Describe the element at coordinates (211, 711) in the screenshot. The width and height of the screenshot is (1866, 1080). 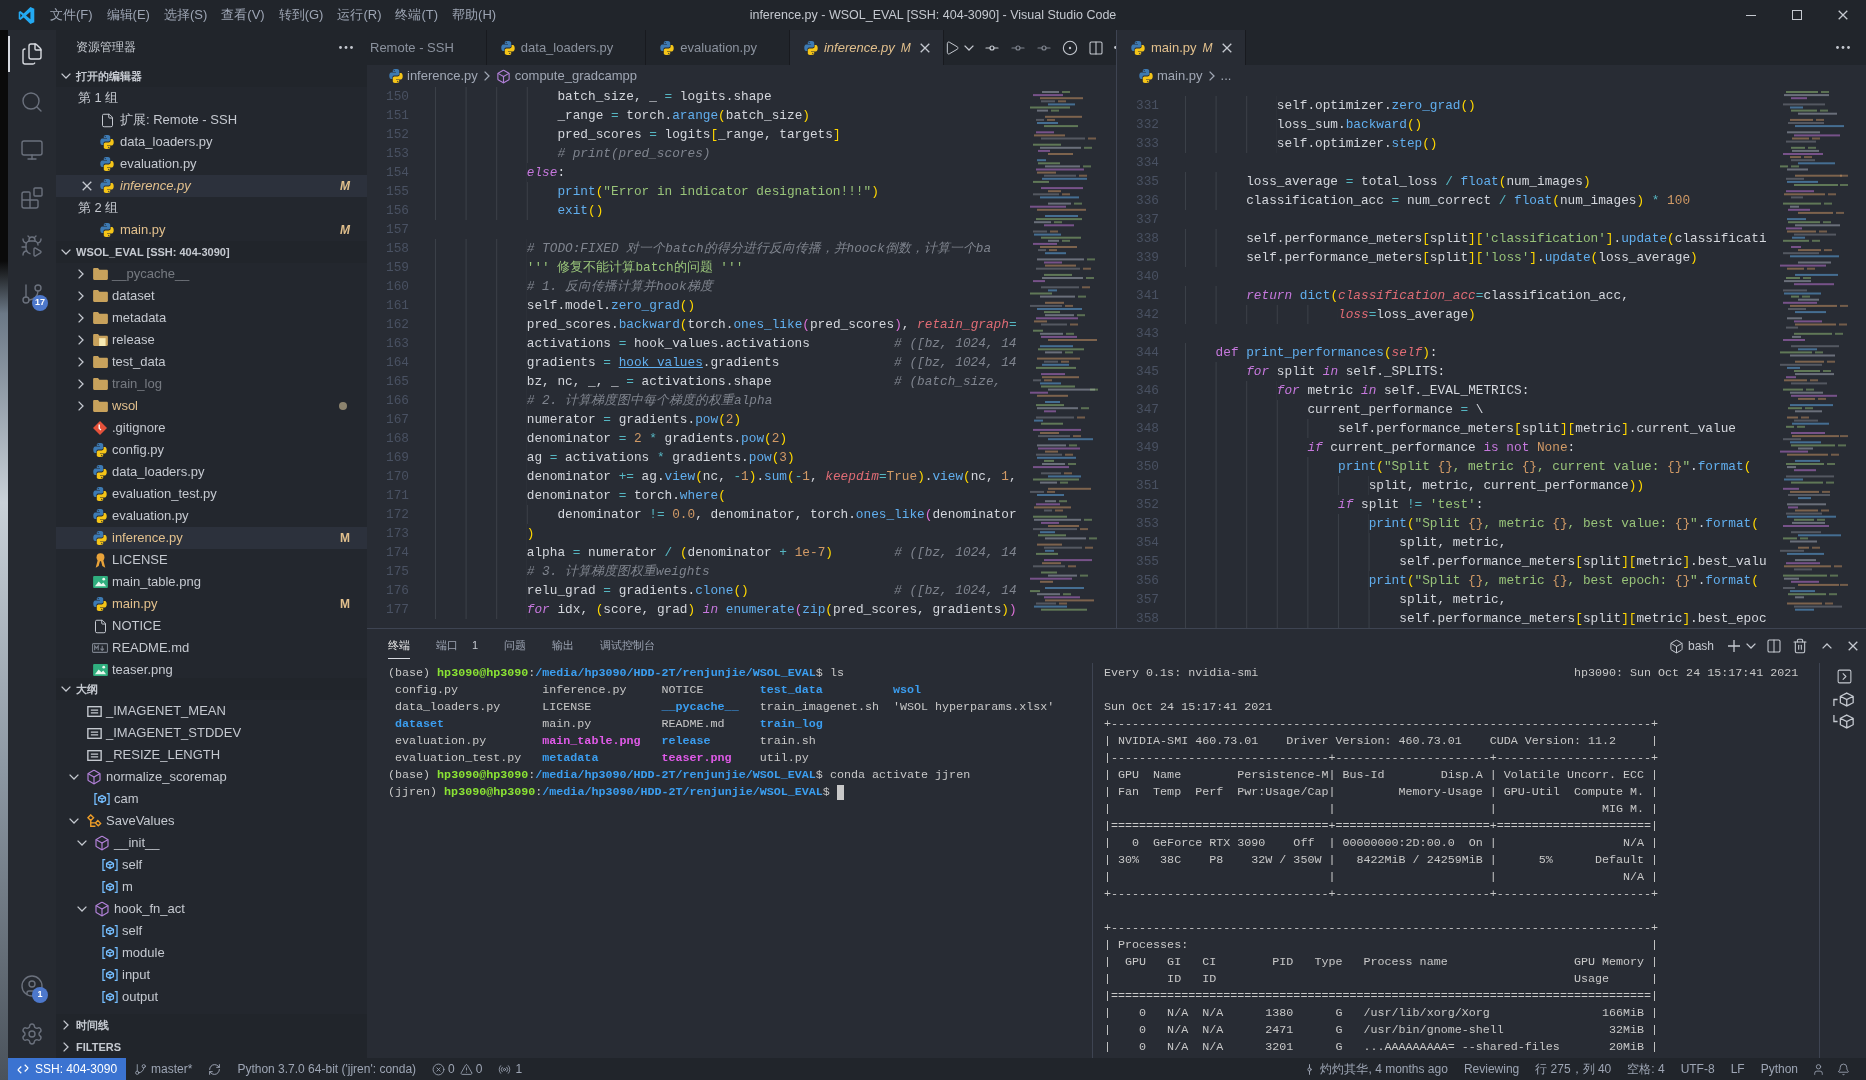
I see `outline-item: _IMAGENET_MEAN` at that location.